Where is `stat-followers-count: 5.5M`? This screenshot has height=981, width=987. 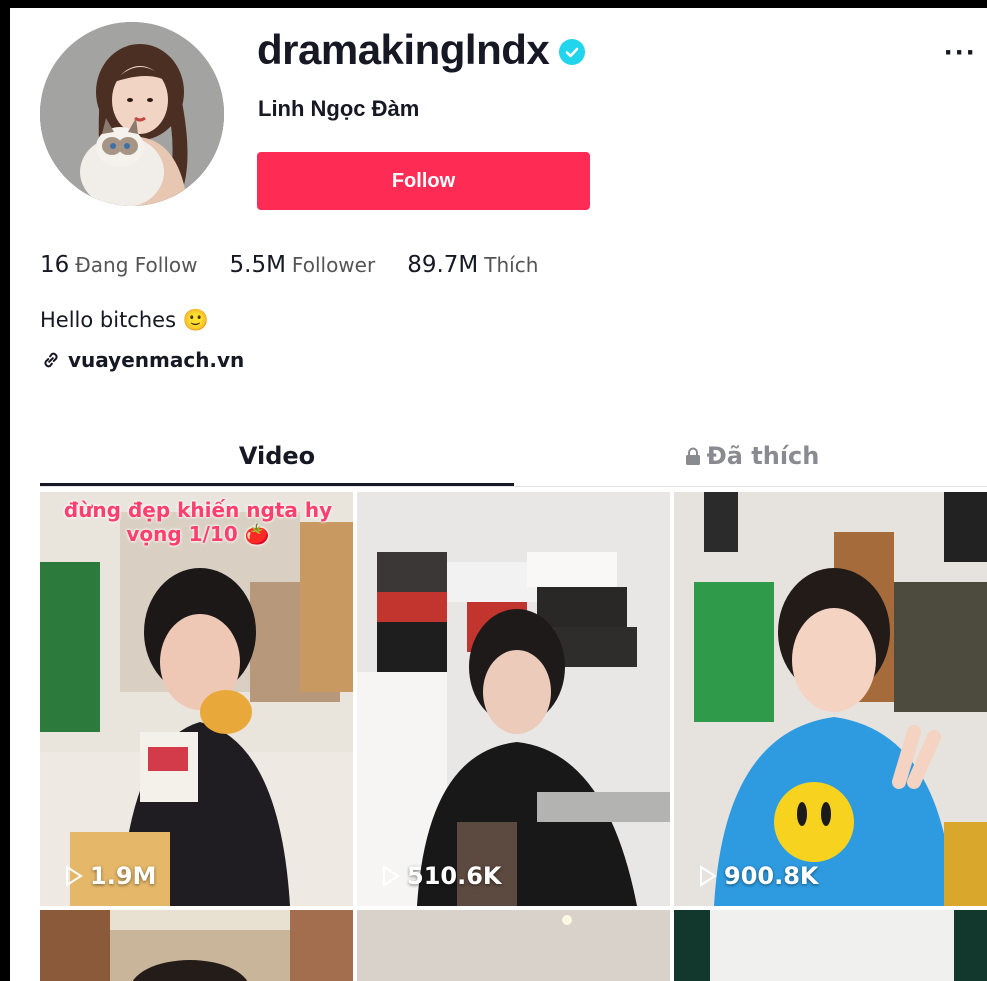
stat-followers-count: 5.5M is located at coordinates (257, 265).